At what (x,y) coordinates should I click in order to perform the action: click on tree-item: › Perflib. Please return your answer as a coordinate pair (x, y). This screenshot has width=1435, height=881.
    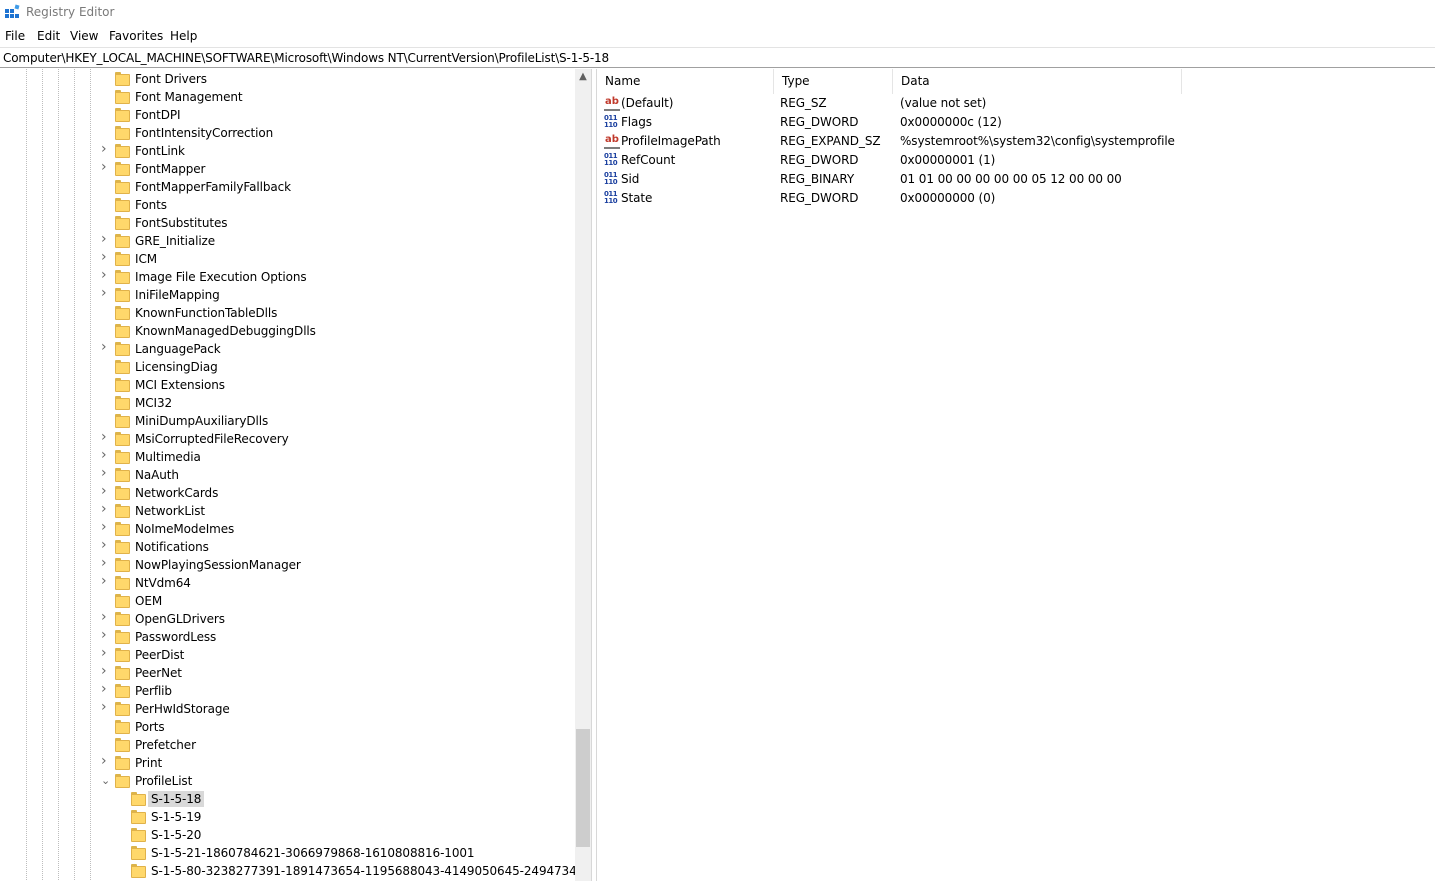
    Looking at the image, I should click on (287, 691).